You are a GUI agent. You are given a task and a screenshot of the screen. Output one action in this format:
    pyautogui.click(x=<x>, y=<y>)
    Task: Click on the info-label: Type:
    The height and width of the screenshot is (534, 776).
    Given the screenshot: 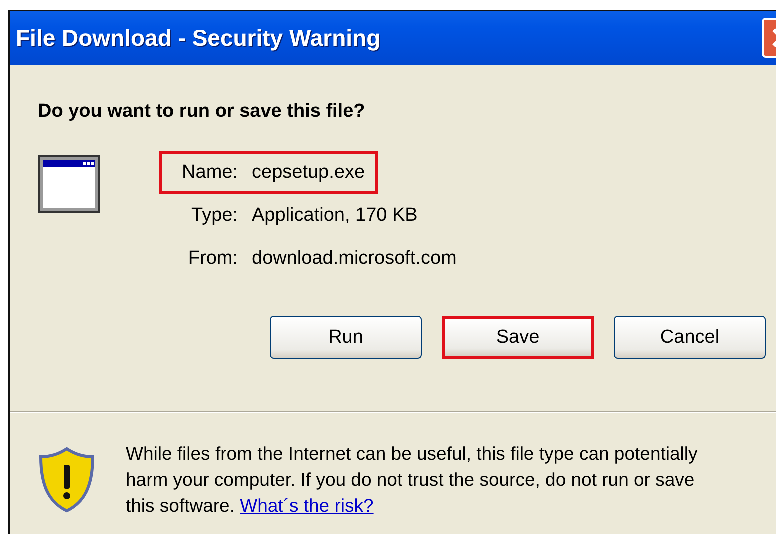 What is the action you would take?
    pyautogui.click(x=214, y=215)
    